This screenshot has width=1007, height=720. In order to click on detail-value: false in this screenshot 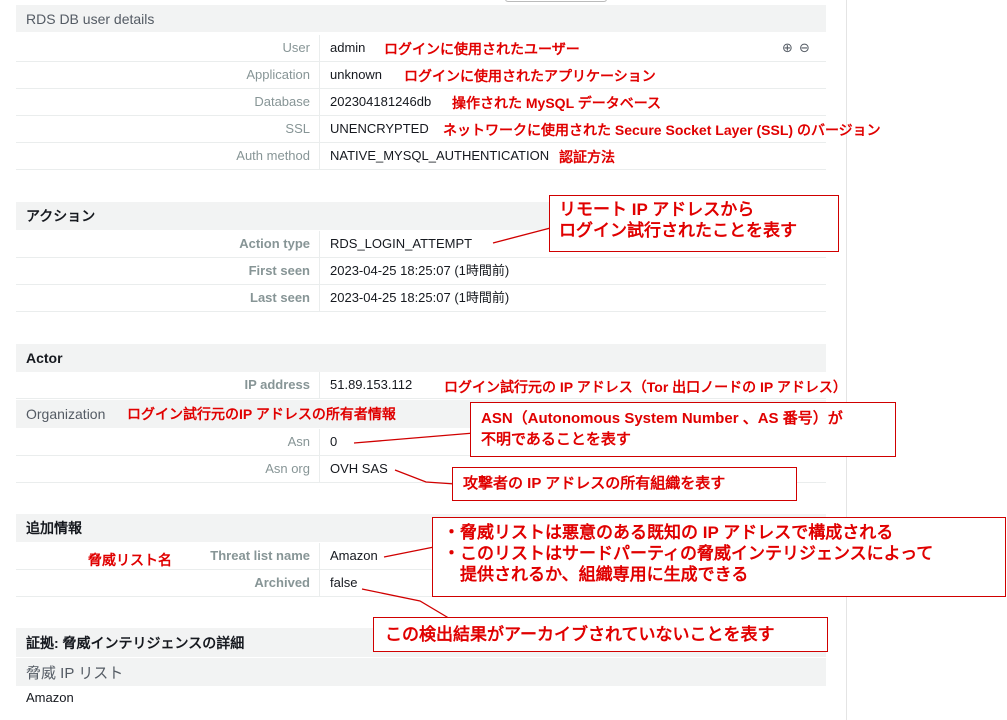, I will do `click(344, 582)`.